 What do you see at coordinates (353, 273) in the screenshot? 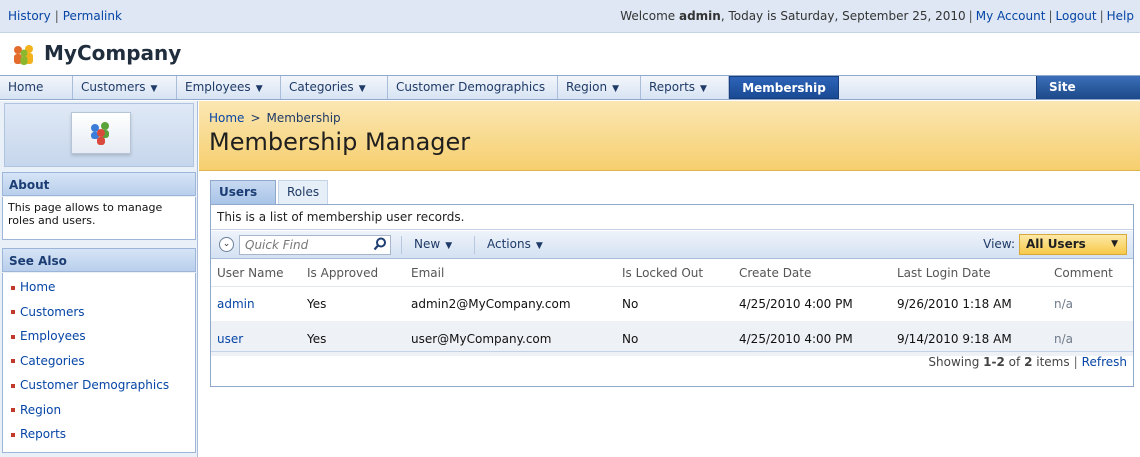
I see `column-header: Is Approved` at bounding box center [353, 273].